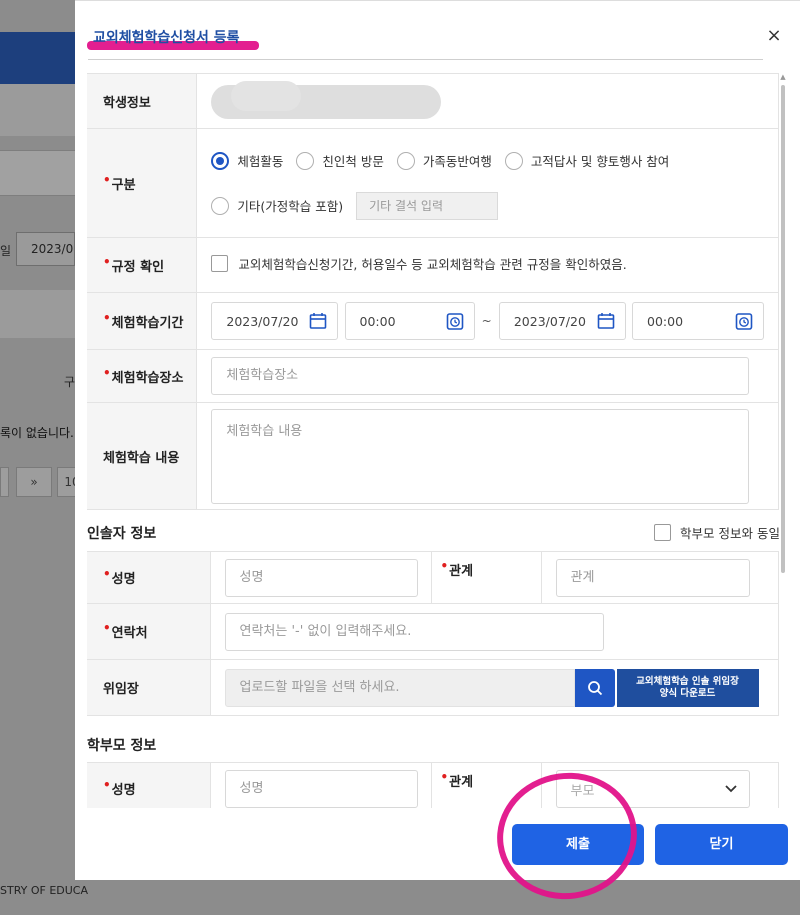 The image size is (800, 915). I want to click on rule-confirm-text: 교외체험학습신청기간, 허용일수 등 교외체험학습 관련 규정을 확인하였음., so click(432, 264).